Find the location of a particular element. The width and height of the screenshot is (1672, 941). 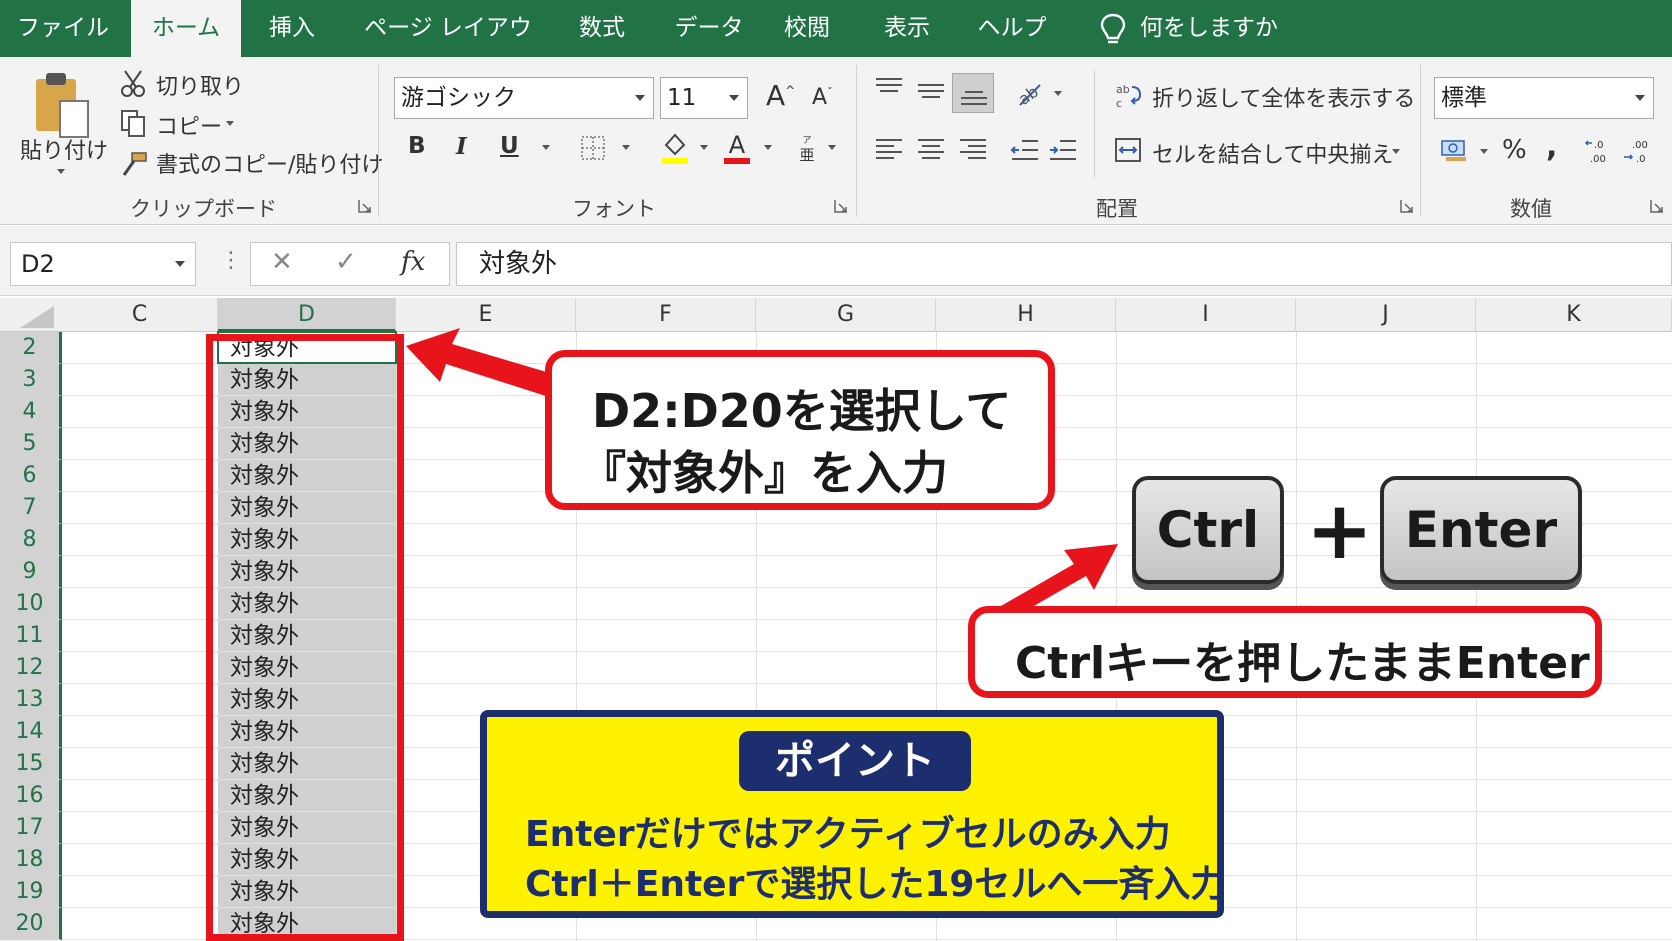

grow-font-icon: A^ is located at coordinates (780, 95).